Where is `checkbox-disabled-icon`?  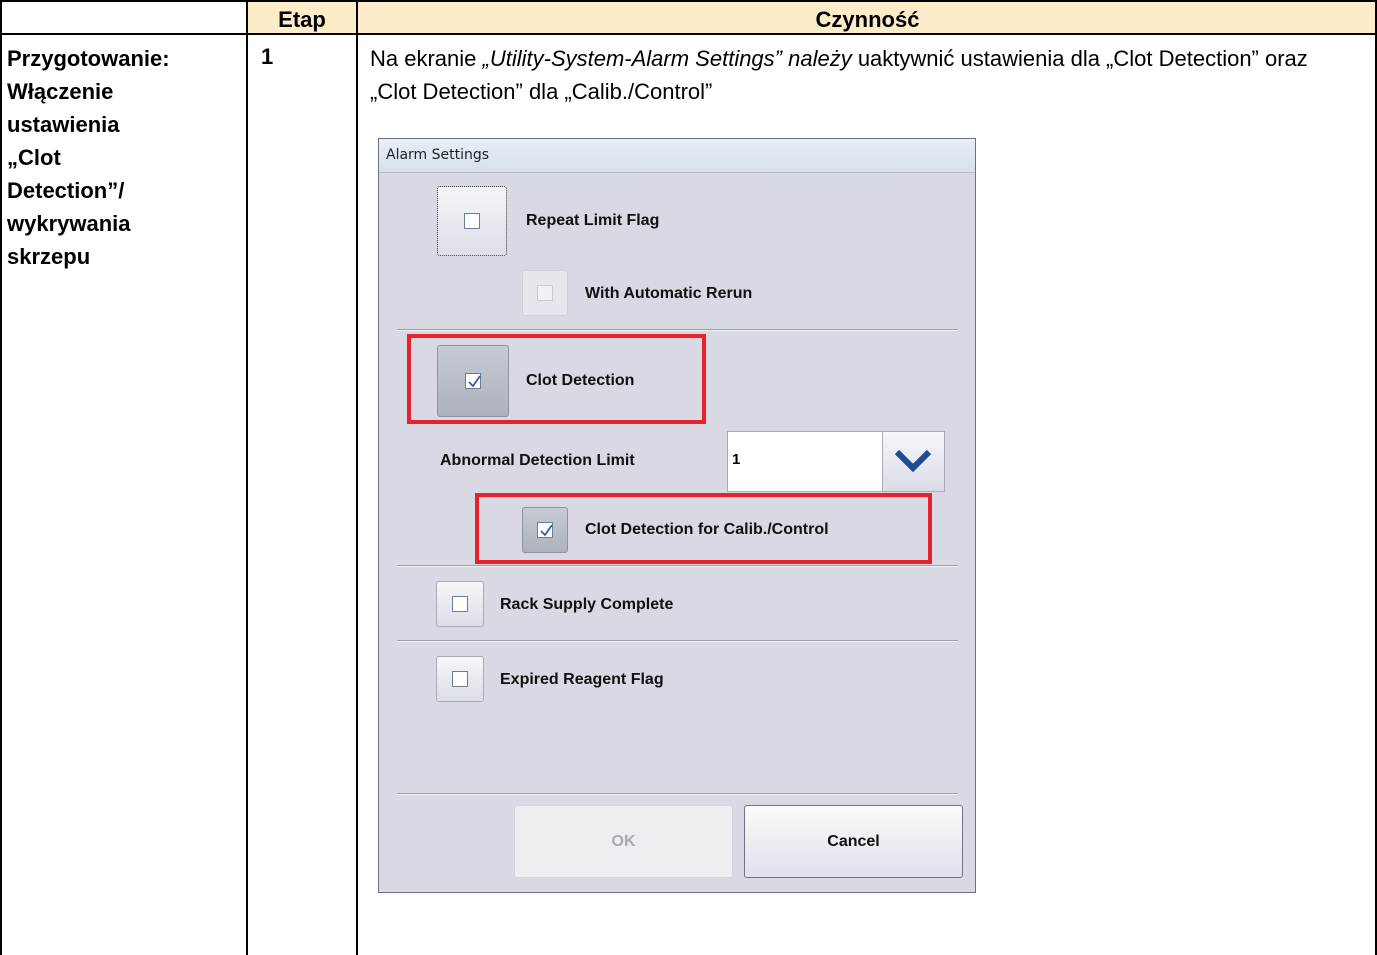 checkbox-disabled-icon is located at coordinates (545, 293).